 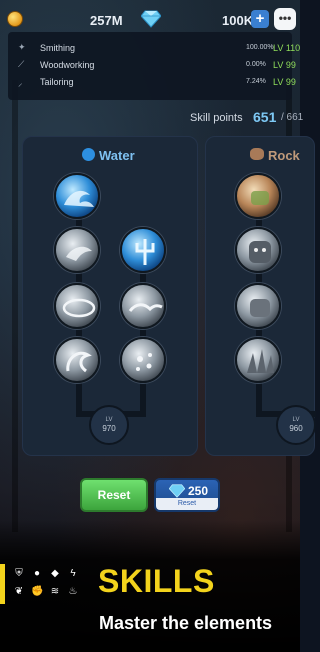 What do you see at coordinates (45, 584) in the screenshot?
I see `element-icons: ⛨ ● ◆ ϟ ❦ ✊ ≋ ♨` at bounding box center [45, 584].